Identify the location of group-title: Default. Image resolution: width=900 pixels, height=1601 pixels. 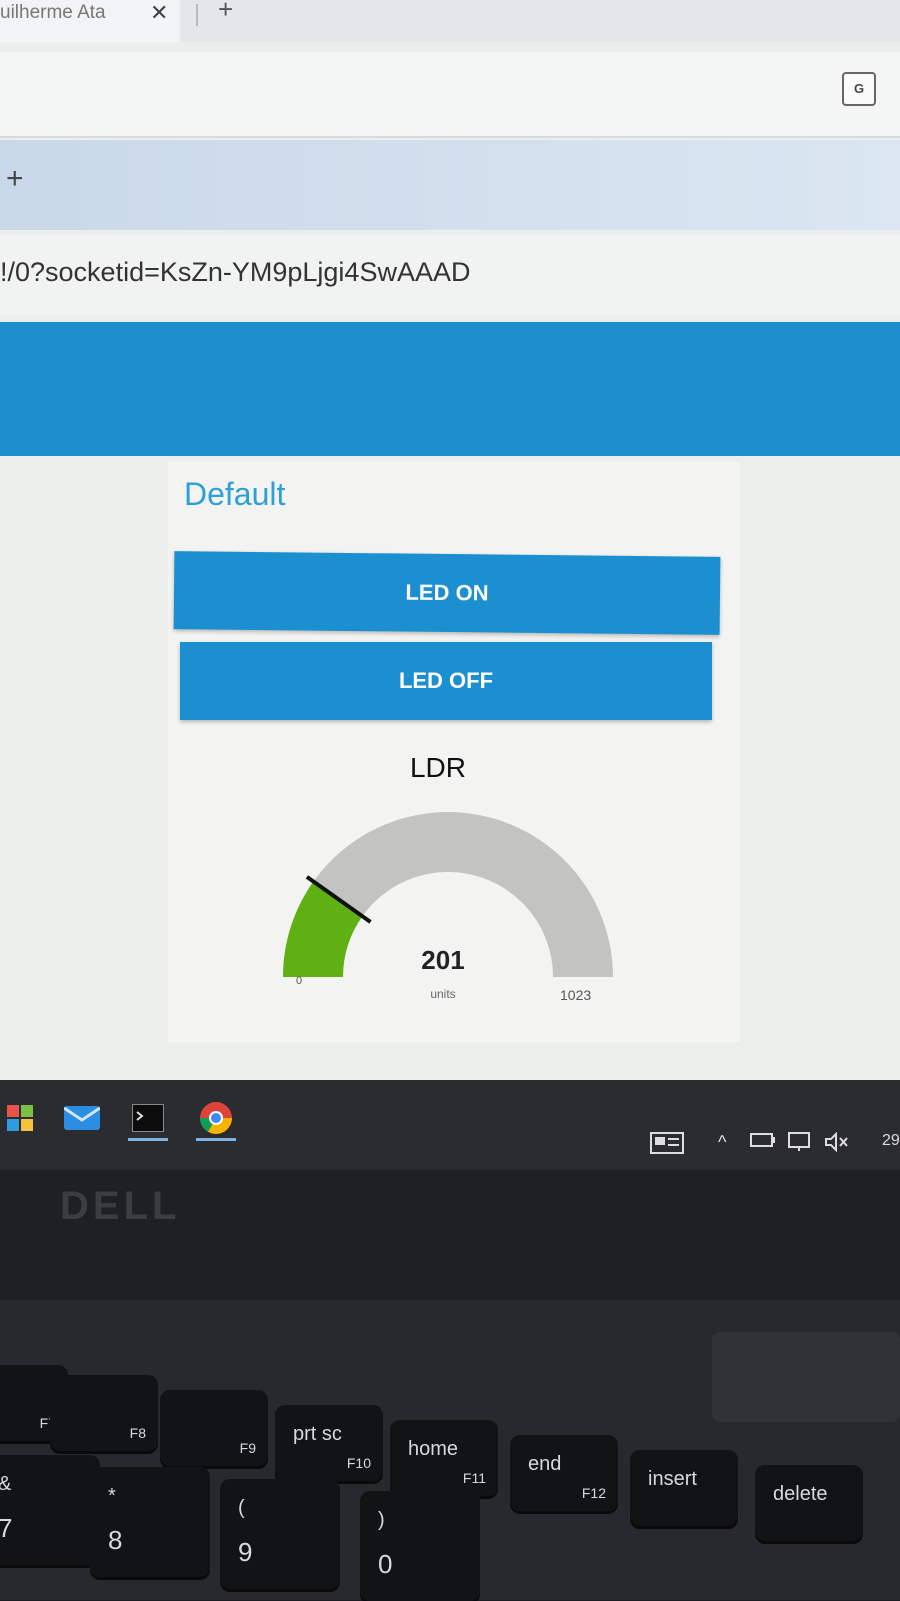
(235, 494).